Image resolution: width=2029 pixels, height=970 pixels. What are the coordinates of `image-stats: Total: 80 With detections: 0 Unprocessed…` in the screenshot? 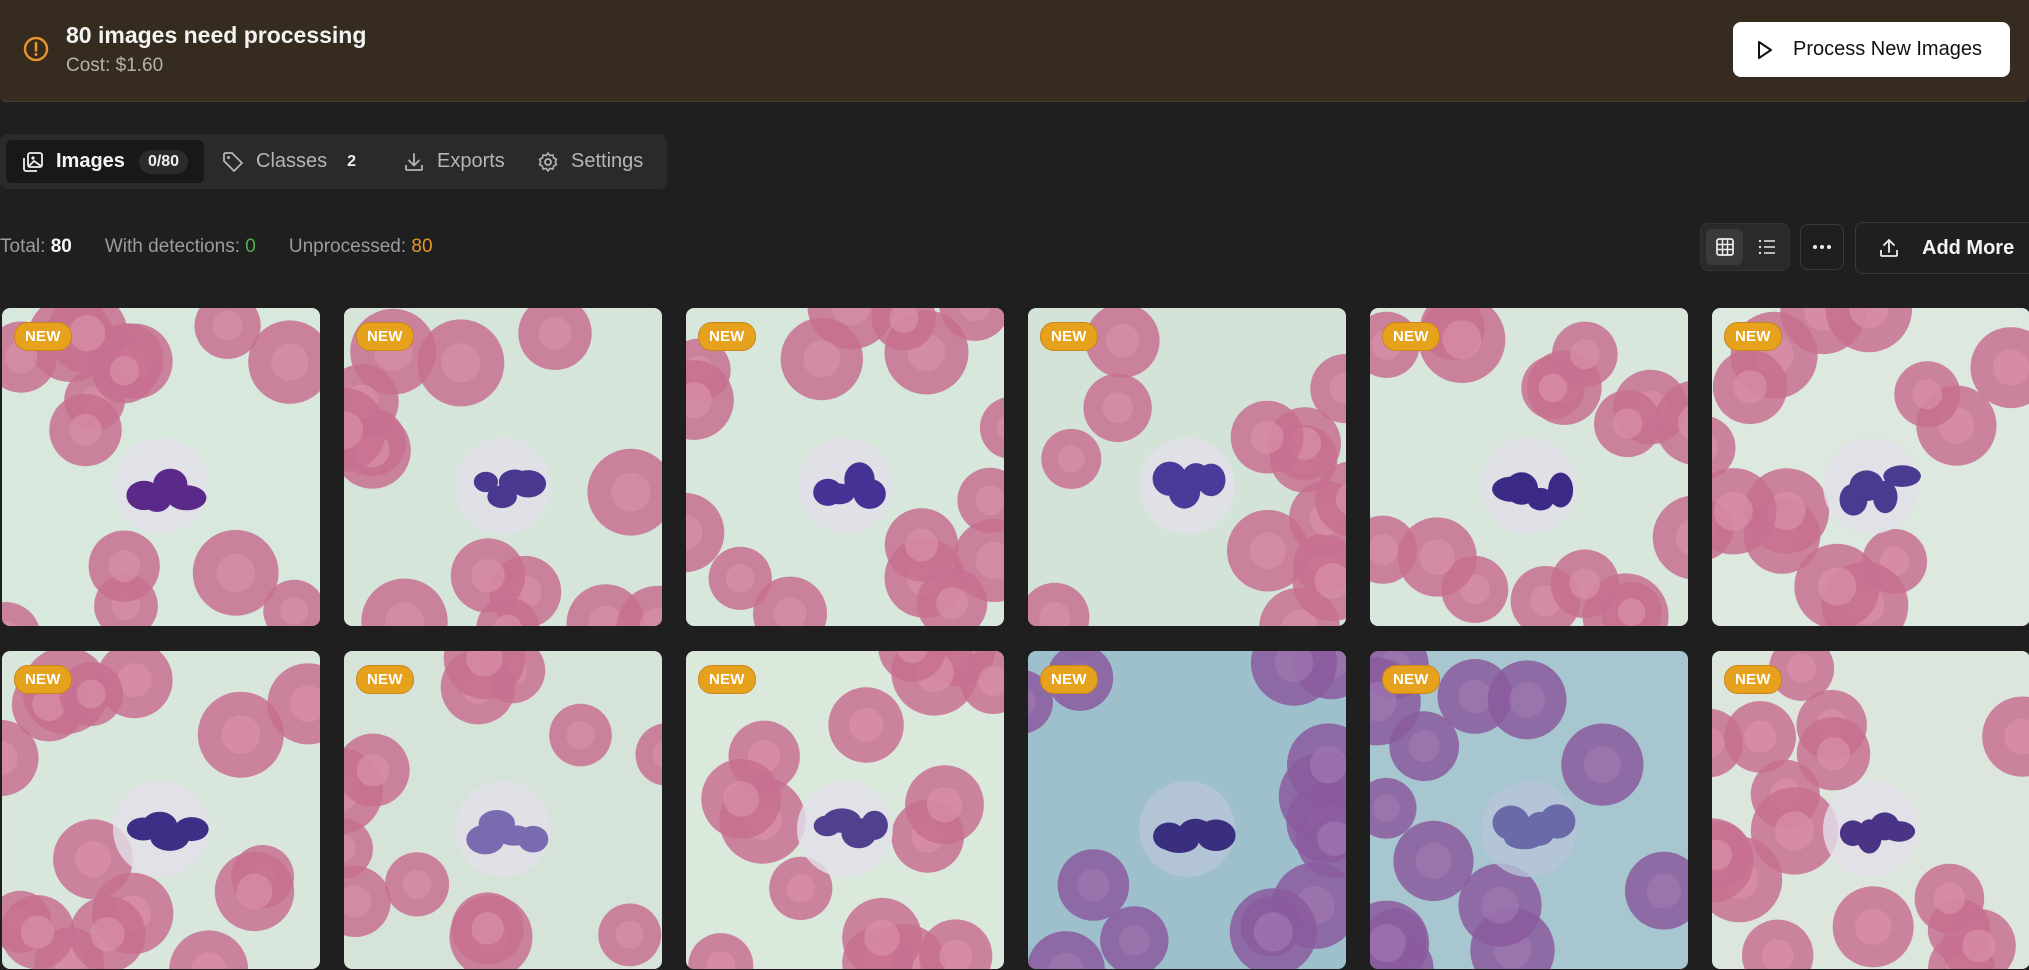 It's located at (233, 247).